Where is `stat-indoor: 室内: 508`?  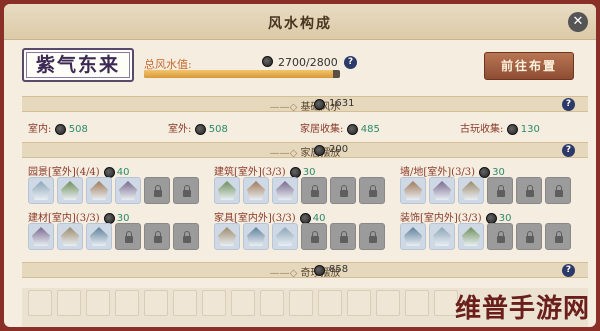 stat-indoor: 室内: 508 is located at coordinates (58, 129).